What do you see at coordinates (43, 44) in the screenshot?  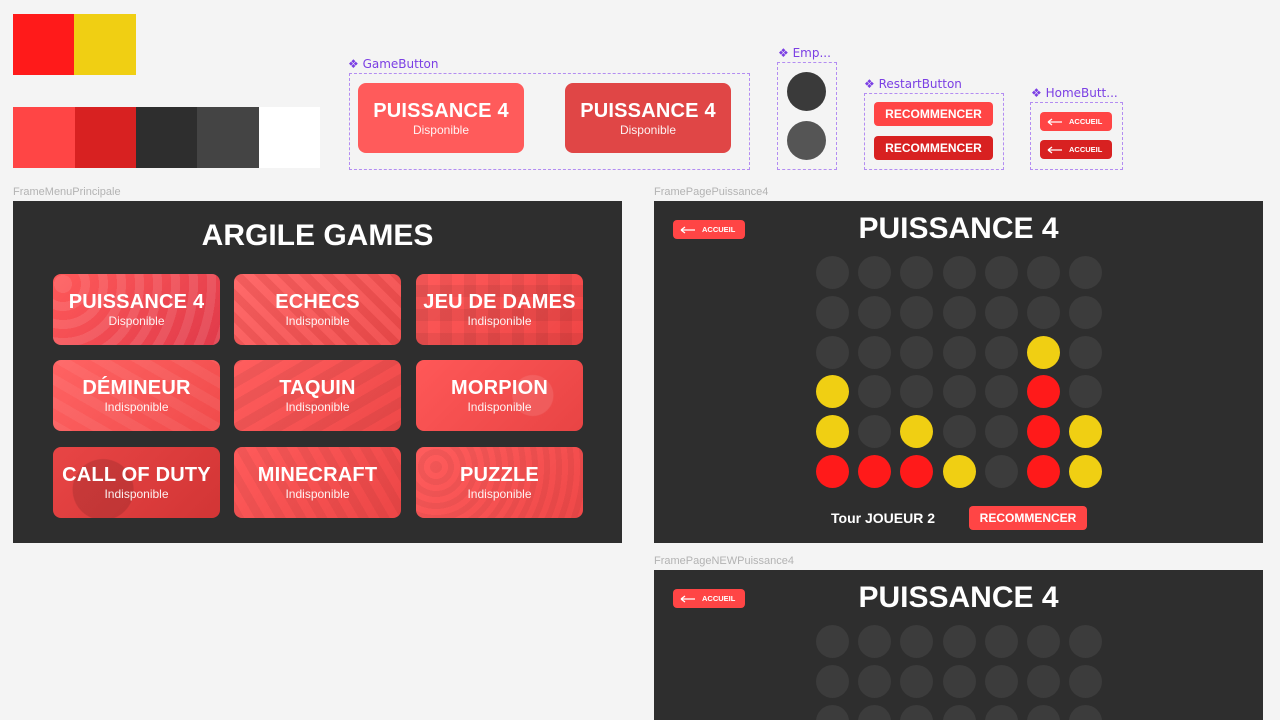 I see `swatch-red` at bounding box center [43, 44].